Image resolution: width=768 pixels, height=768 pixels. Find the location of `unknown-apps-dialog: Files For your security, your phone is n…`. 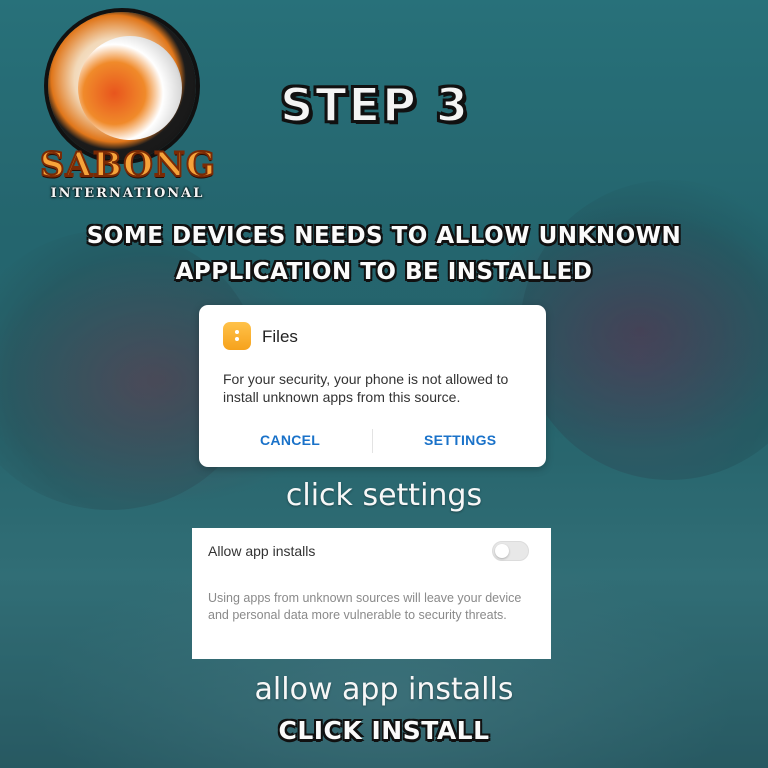

unknown-apps-dialog: Files For your security, your phone is n… is located at coordinates (372, 386).